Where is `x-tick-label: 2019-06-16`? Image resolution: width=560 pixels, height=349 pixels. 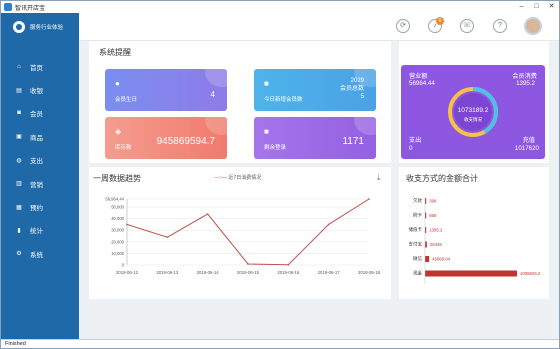 x-tick-label: 2019-06-16 is located at coordinates (288, 272).